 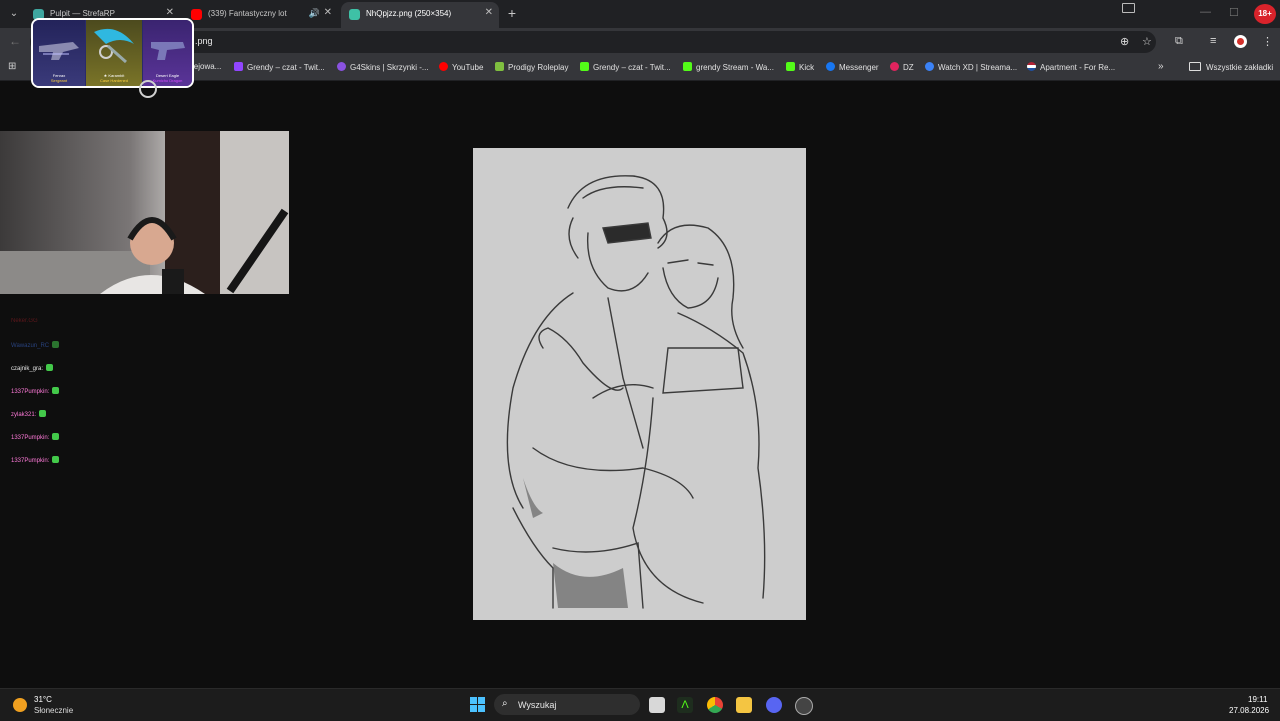 I want to click on twitch-icon, so click(x=238, y=66).